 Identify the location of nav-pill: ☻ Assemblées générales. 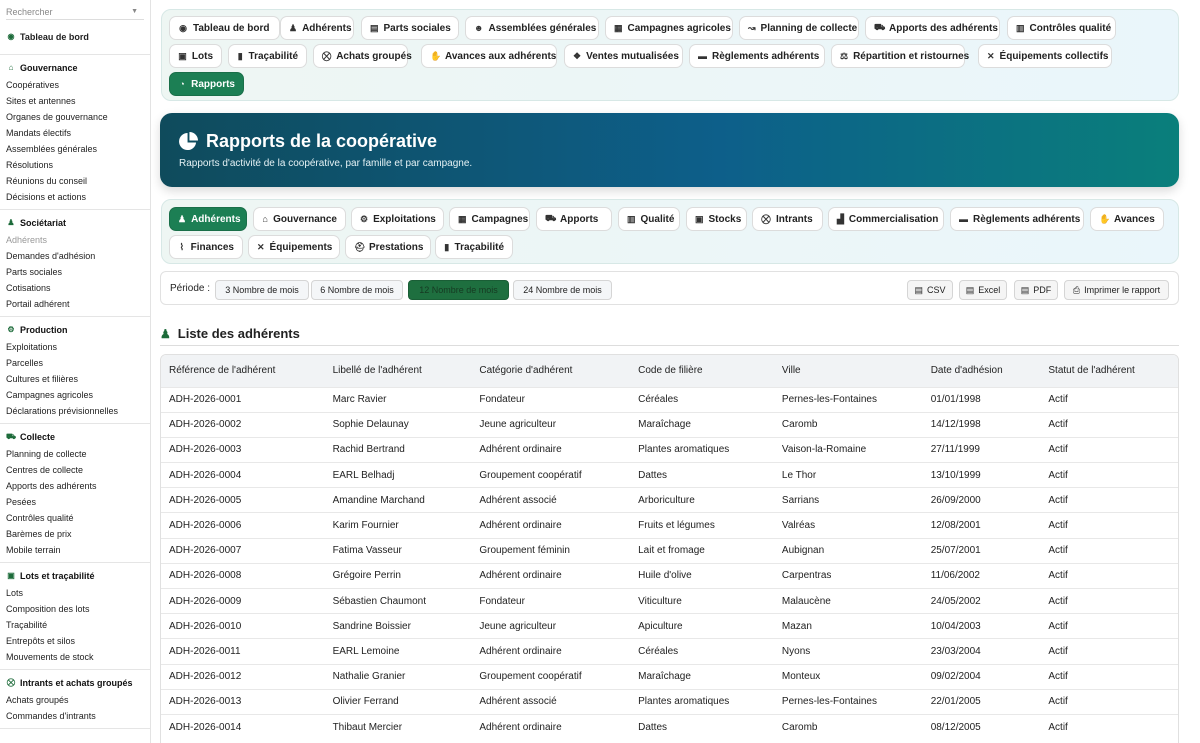
(532, 28).